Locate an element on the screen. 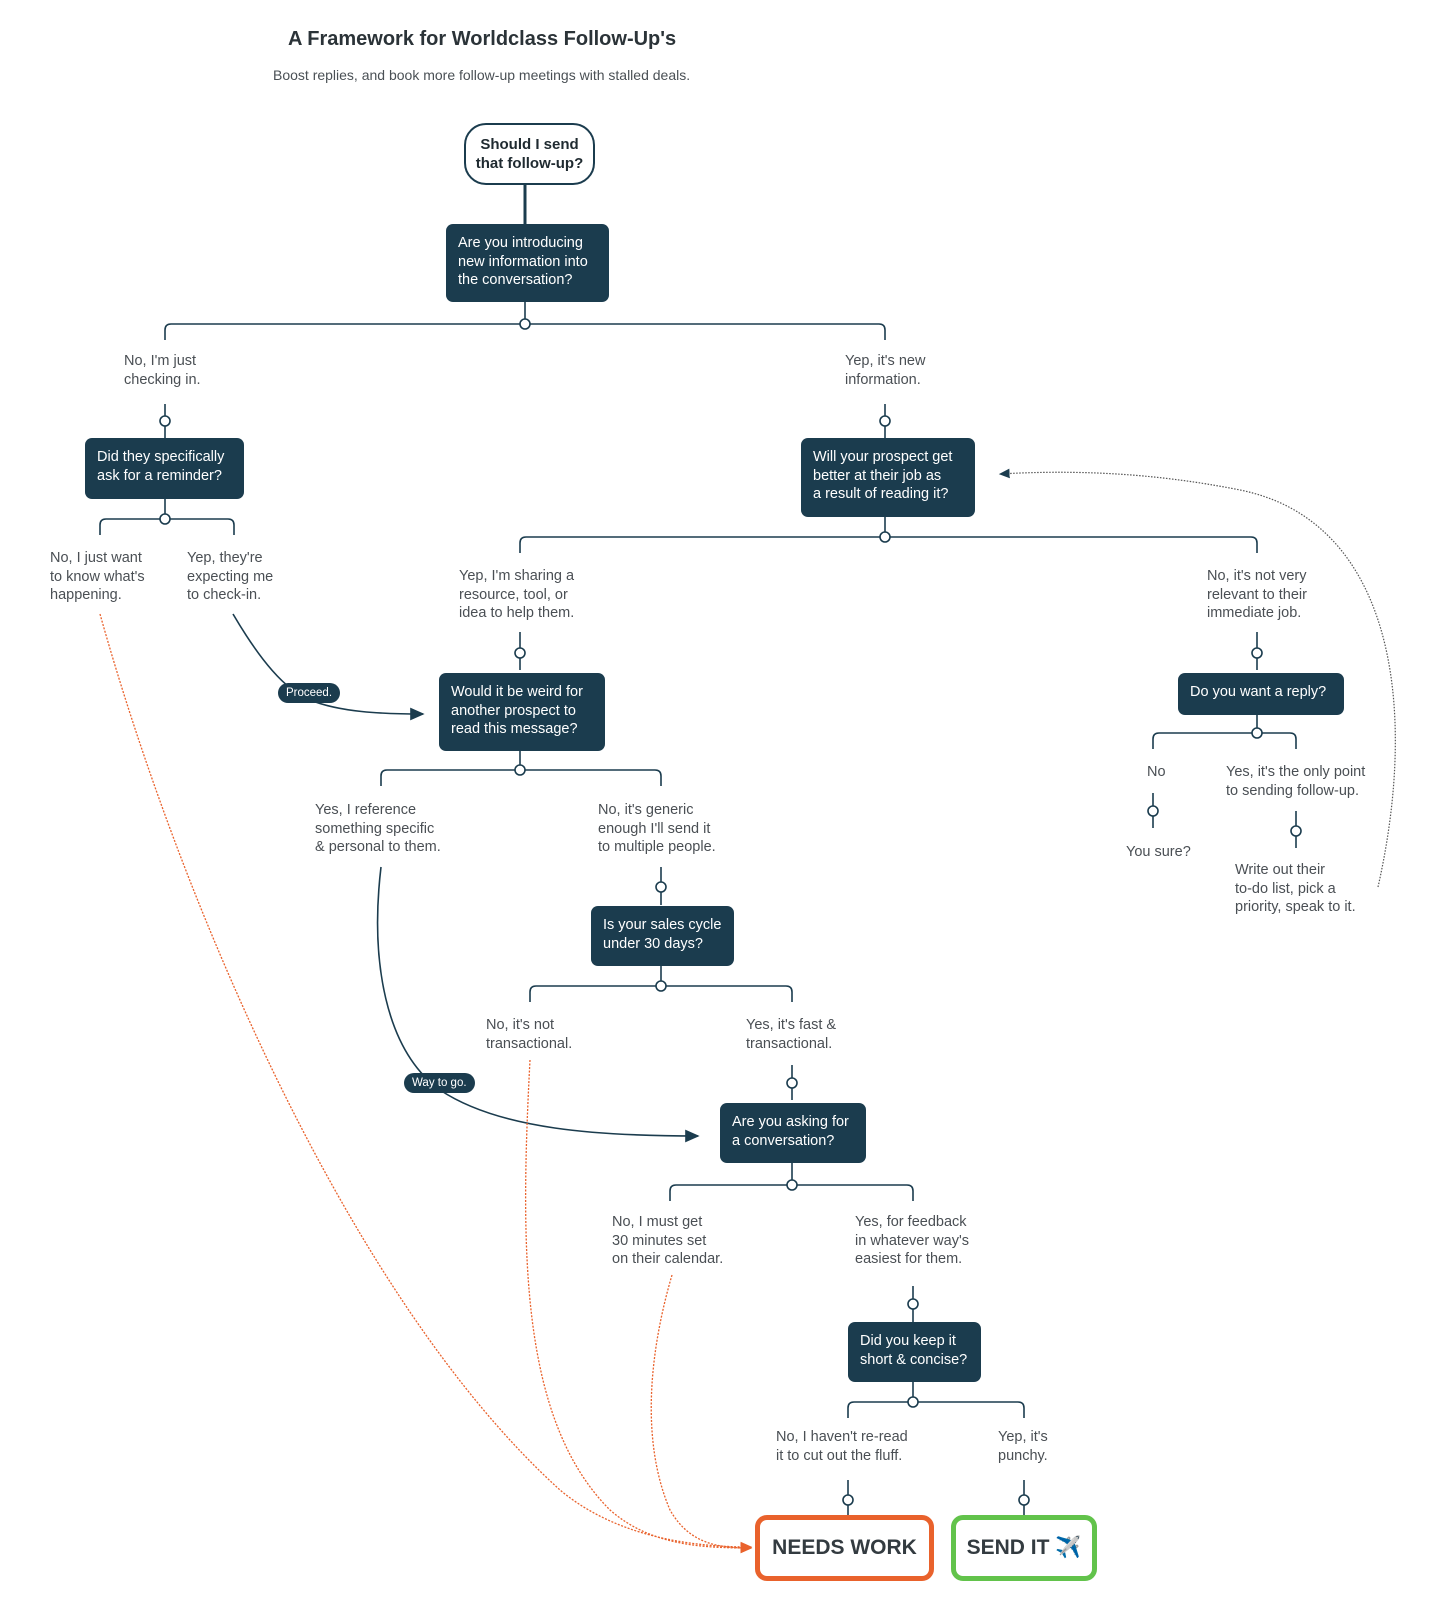 This screenshot has height=1600, width=1449. answer-q8-yes: Yep, it's punchy. is located at coordinates (1023, 1446).